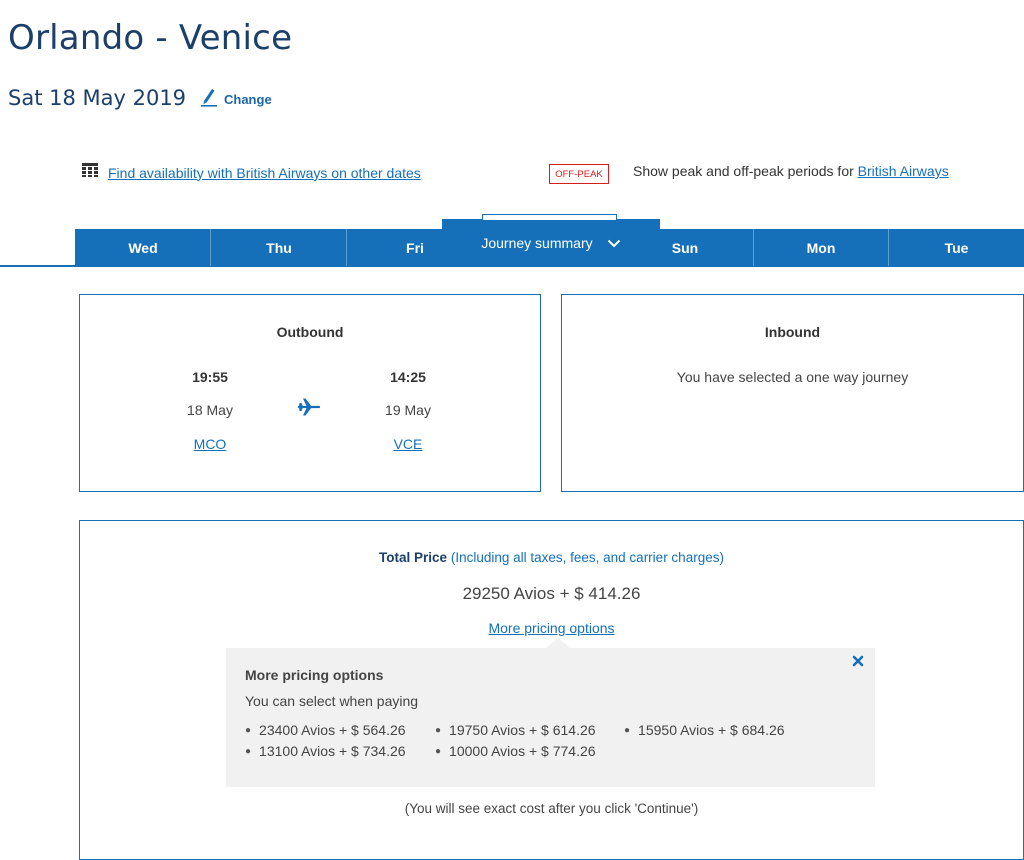  I want to click on travel-date: Sat 18 May 2019, so click(97, 98).